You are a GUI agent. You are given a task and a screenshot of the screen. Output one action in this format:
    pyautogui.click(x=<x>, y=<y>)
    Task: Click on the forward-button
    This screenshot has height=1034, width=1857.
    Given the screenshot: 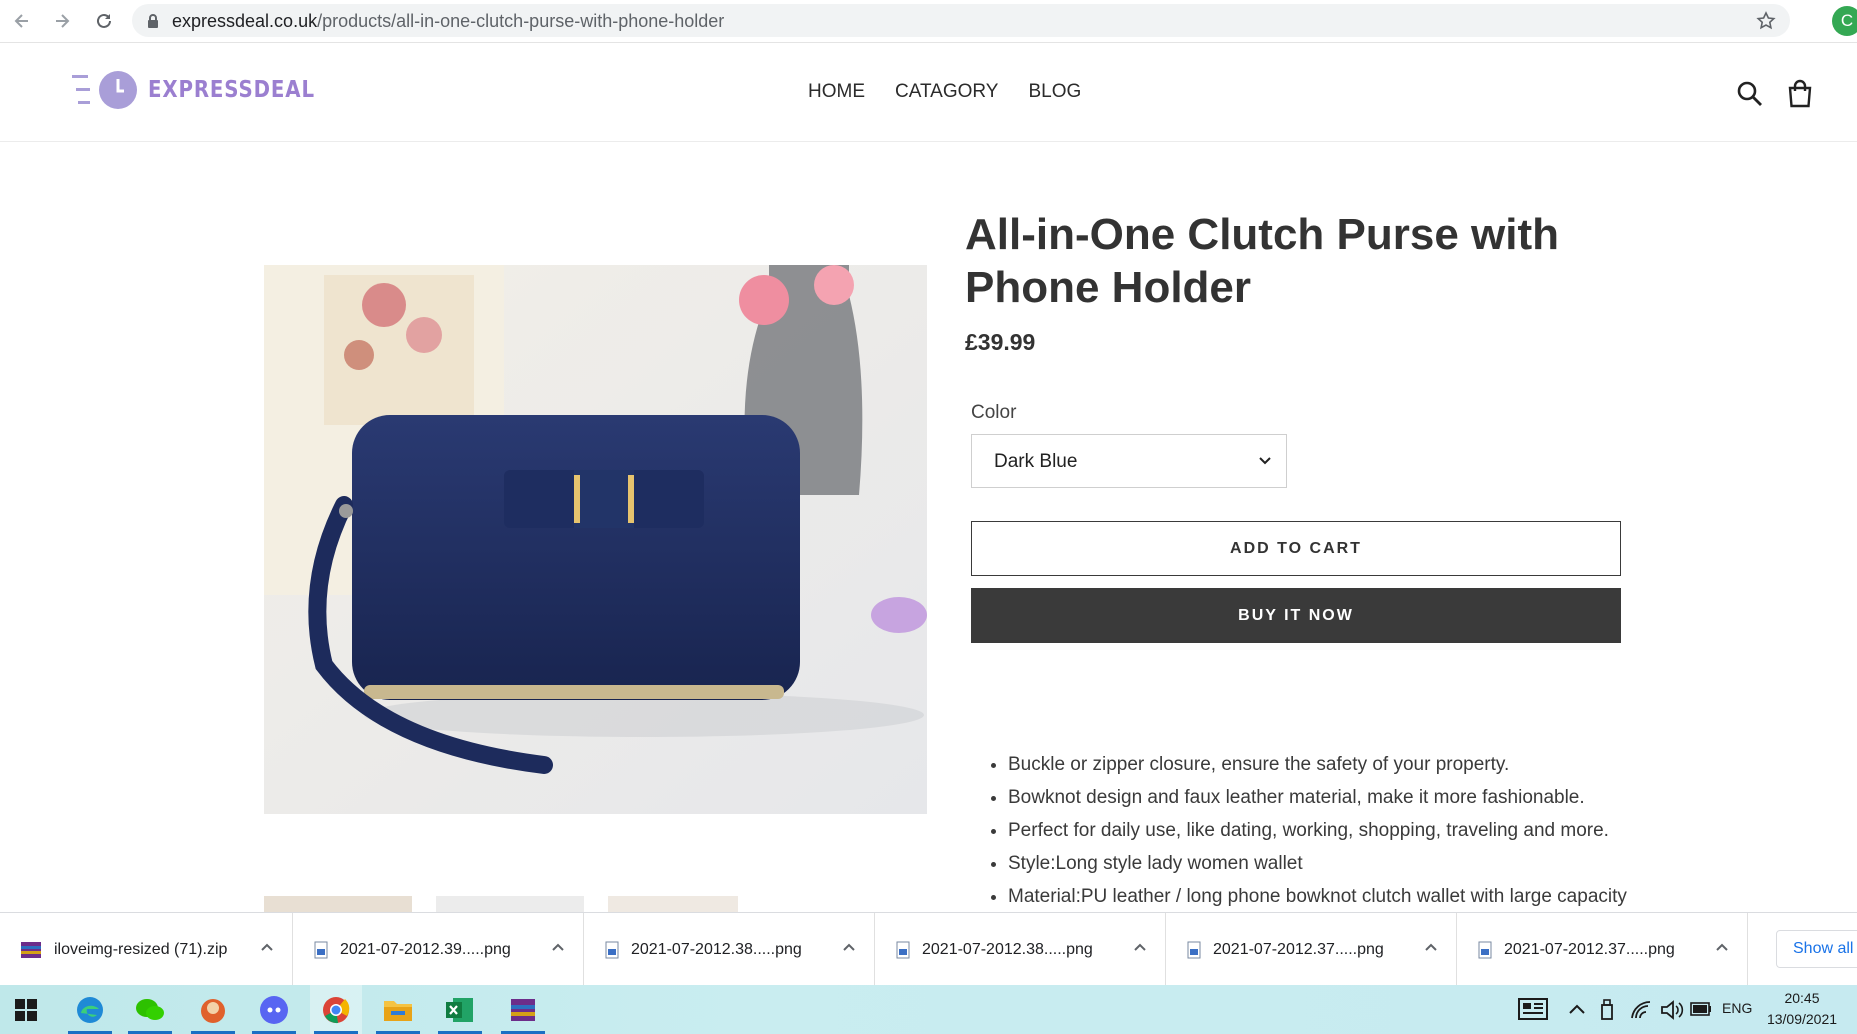 What is the action you would take?
    pyautogui.click(x=62, y=21)
    